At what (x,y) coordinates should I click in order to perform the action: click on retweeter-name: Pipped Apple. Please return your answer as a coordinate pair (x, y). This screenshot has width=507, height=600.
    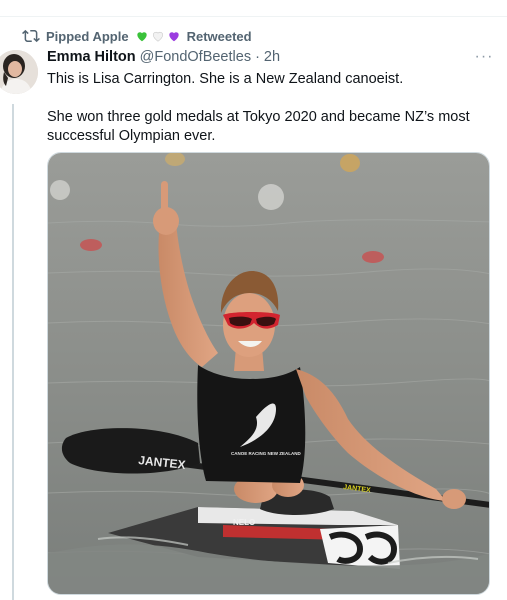
    Looking at the image, I should click on (87, 36).